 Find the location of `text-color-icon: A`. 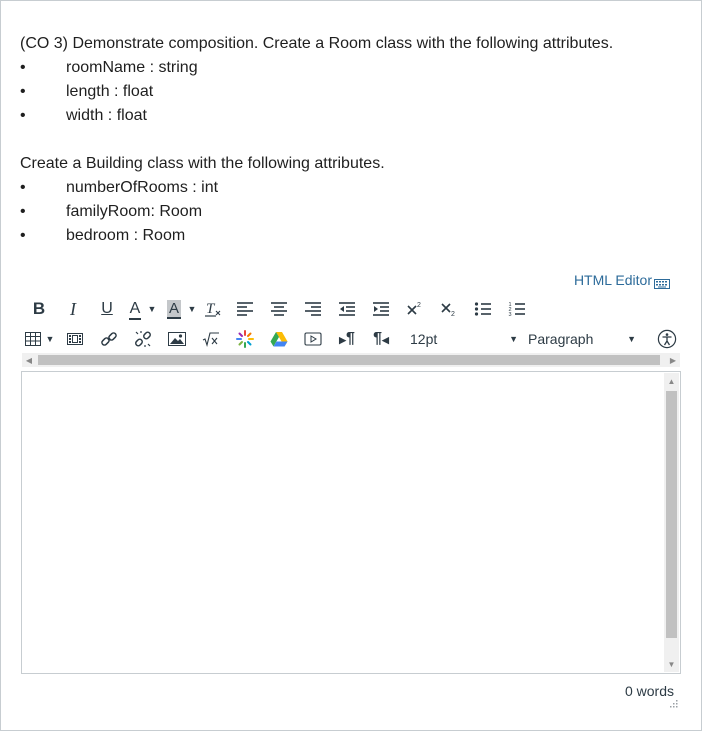

text-color-icon: A is located at coordinates (135, 310).